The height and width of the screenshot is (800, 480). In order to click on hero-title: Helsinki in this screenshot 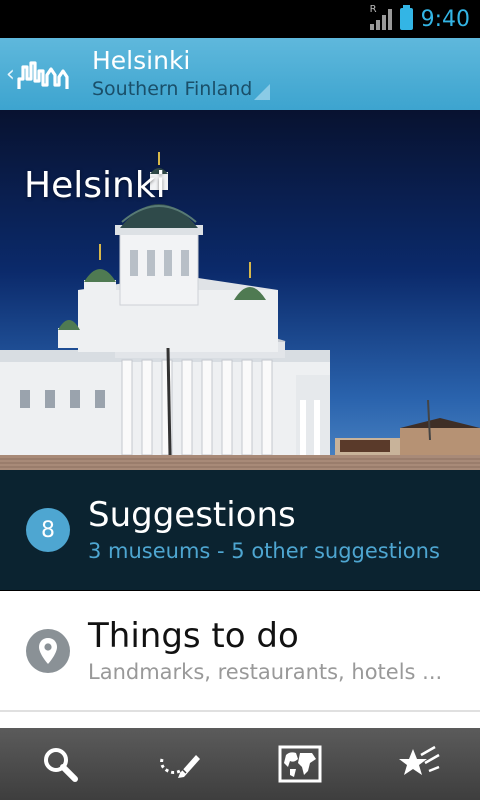, I will do `click(95, 185)`.